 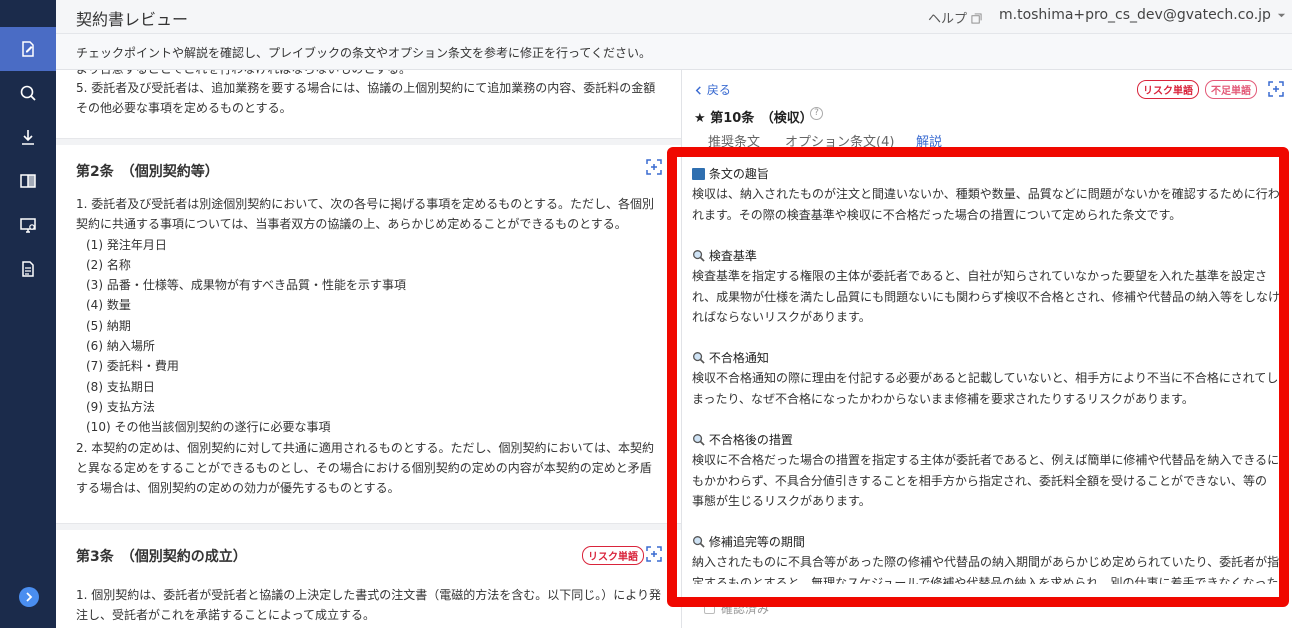 I want to click on section-heading: 不合格後の措置, so click(x=987, y=440).